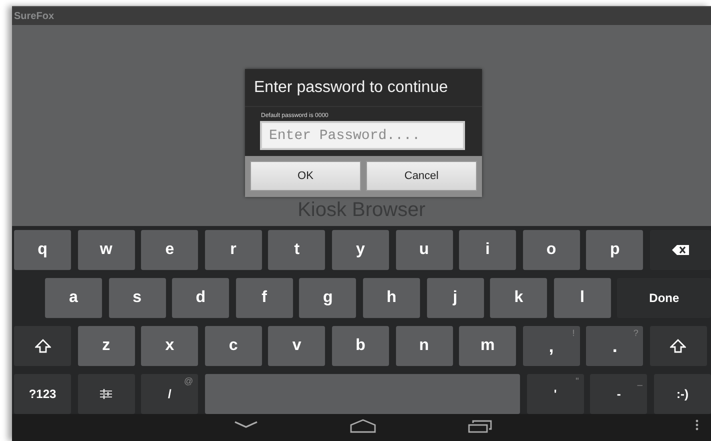 The height and width of the screenshot is (441, 711). Describe the element at coordinates (137, 298) in the screenshot. I see `letter-key: s` at that location.